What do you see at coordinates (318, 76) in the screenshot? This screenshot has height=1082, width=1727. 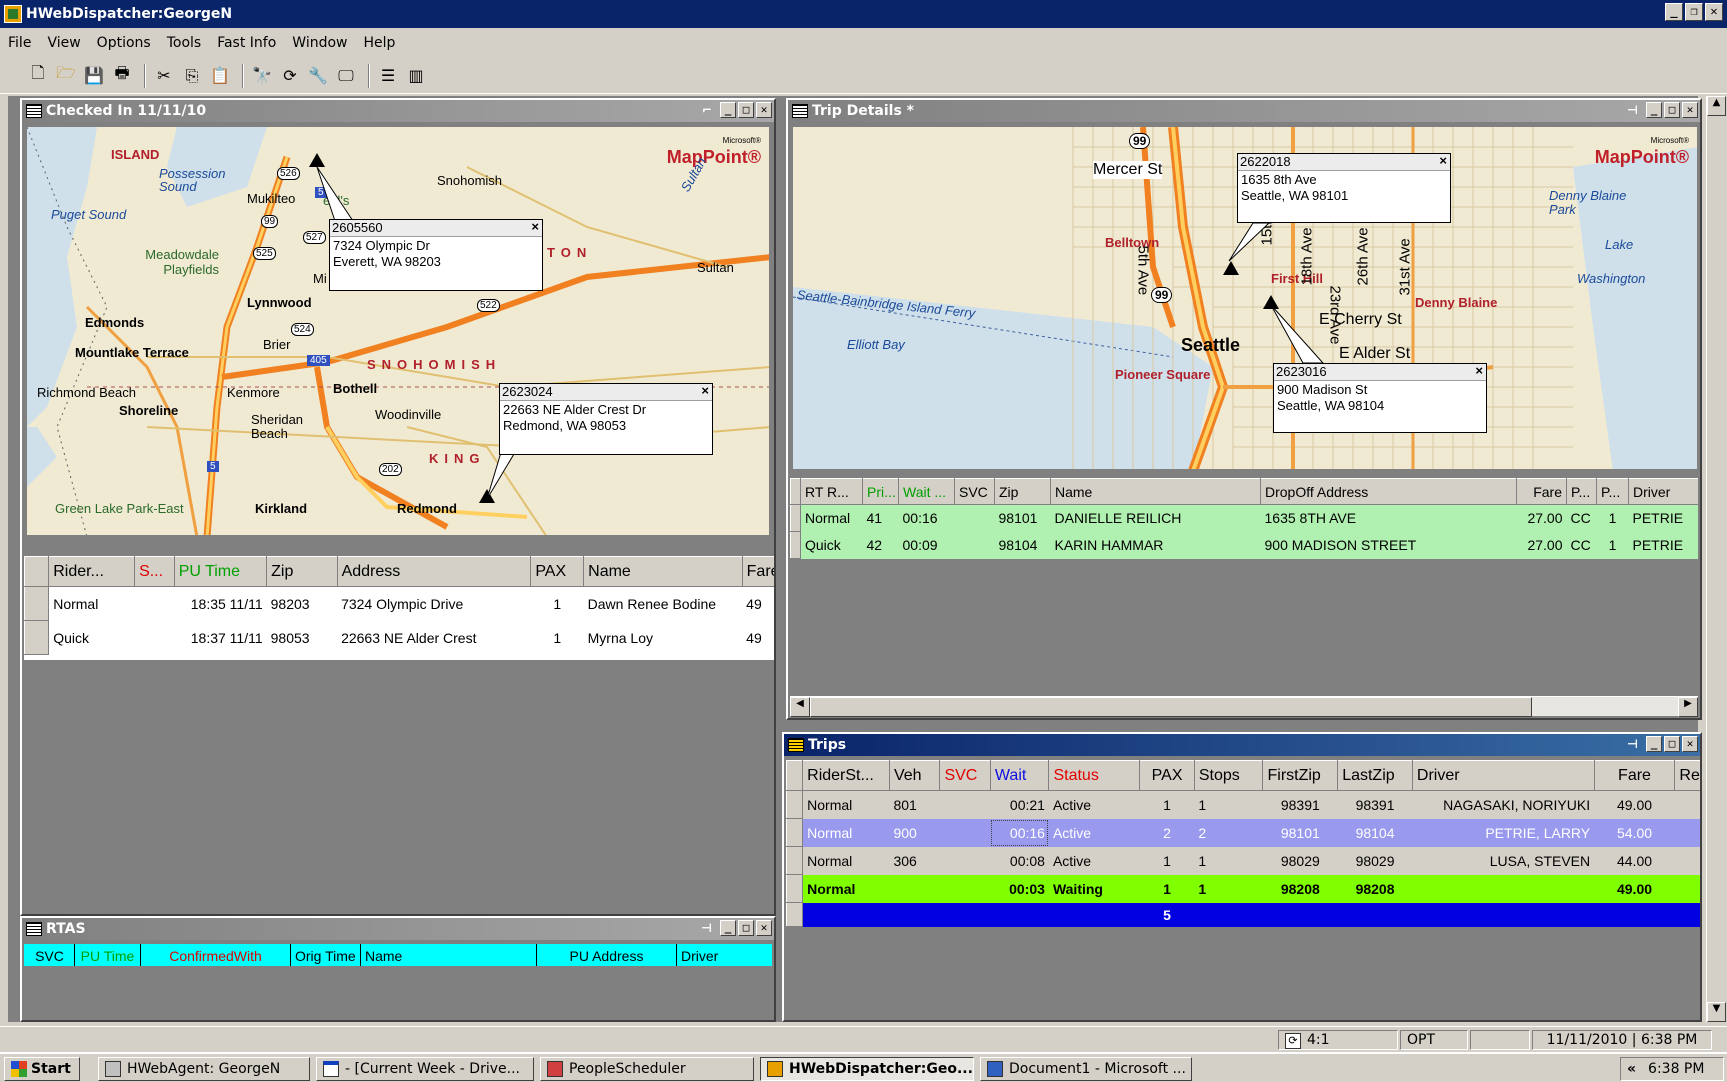 I see `tools-icon: 🔧` at bounding box center [318, 76].